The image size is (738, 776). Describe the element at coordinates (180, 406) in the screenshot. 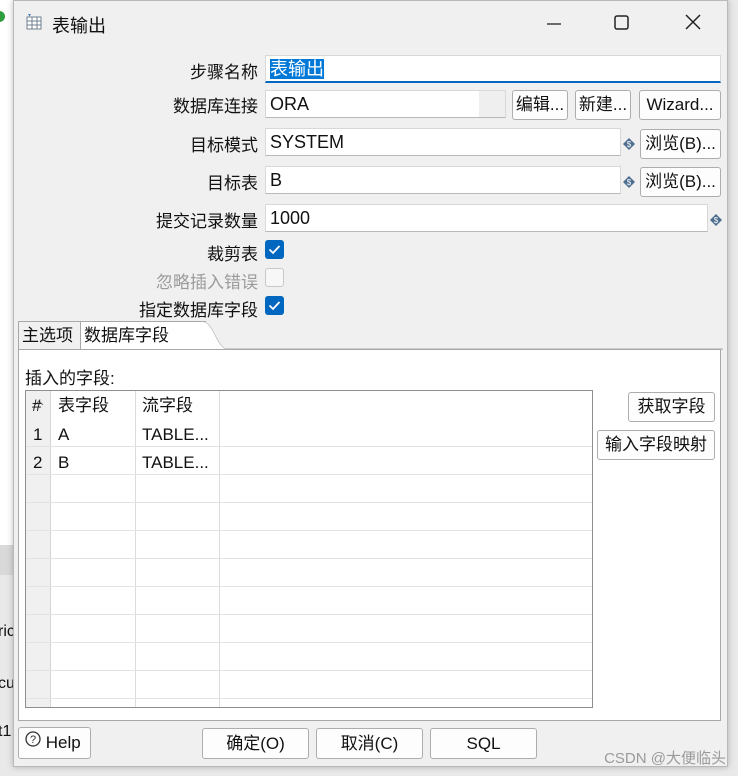

I see `column-header-stream-field: 流字段` at that location.